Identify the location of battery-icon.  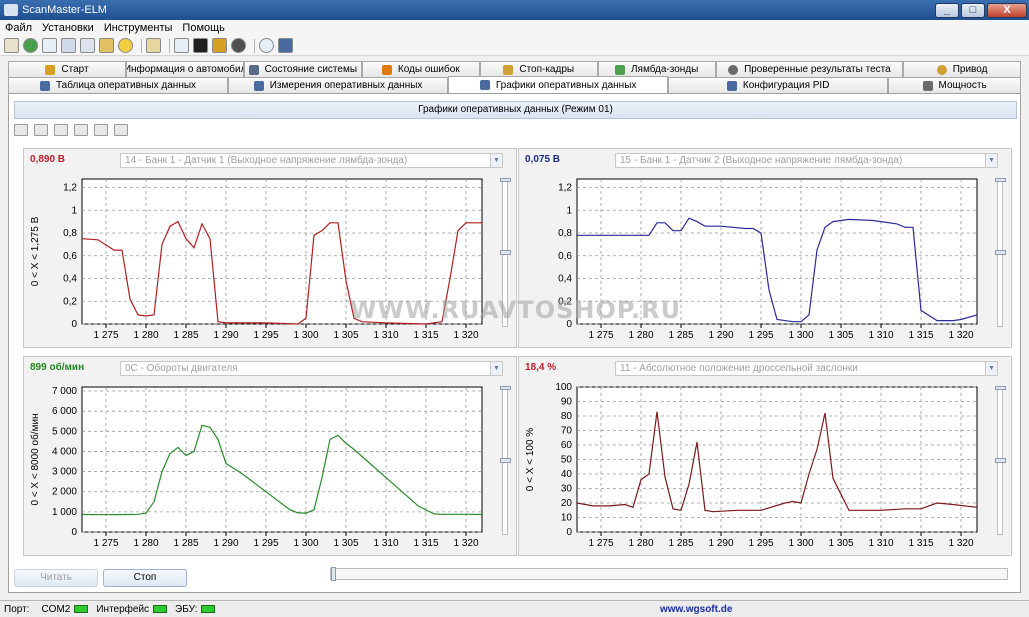
(219, 45).